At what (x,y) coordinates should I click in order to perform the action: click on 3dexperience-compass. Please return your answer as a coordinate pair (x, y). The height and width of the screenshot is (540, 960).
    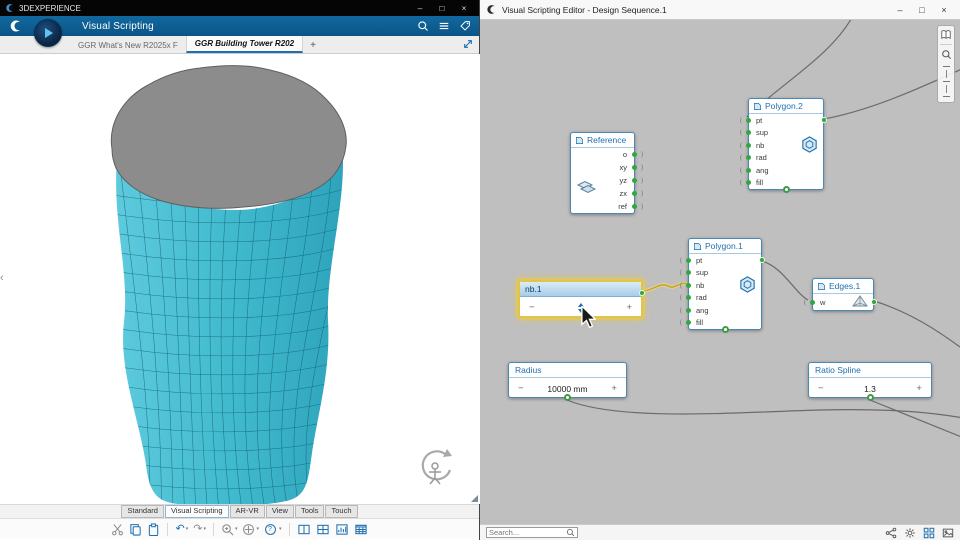
    Looking at the image, I should click on (48, 33).